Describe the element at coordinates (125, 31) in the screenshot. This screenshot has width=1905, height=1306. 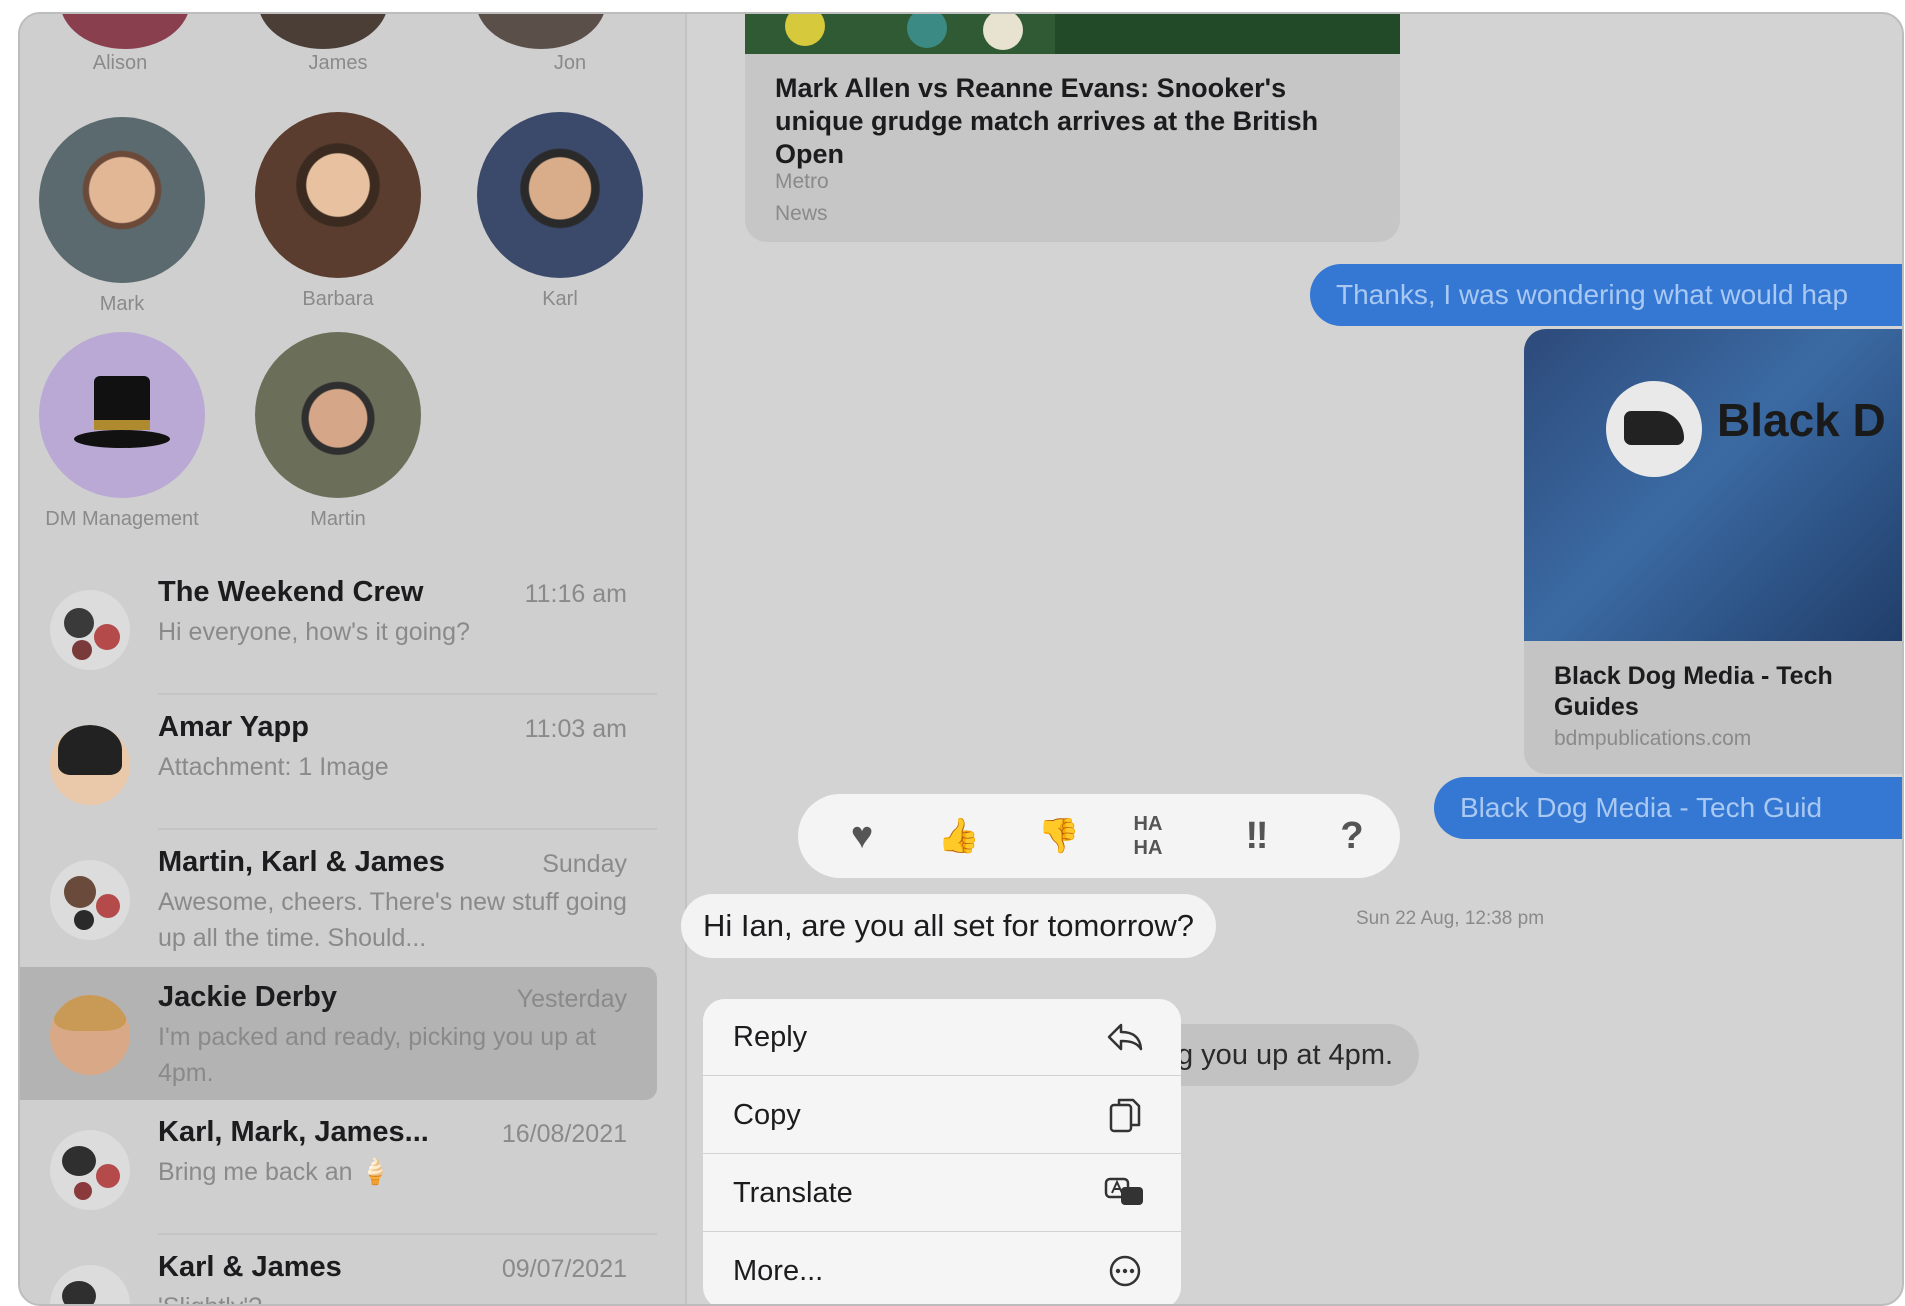
I see `pinned-avatar-alison` at that location.